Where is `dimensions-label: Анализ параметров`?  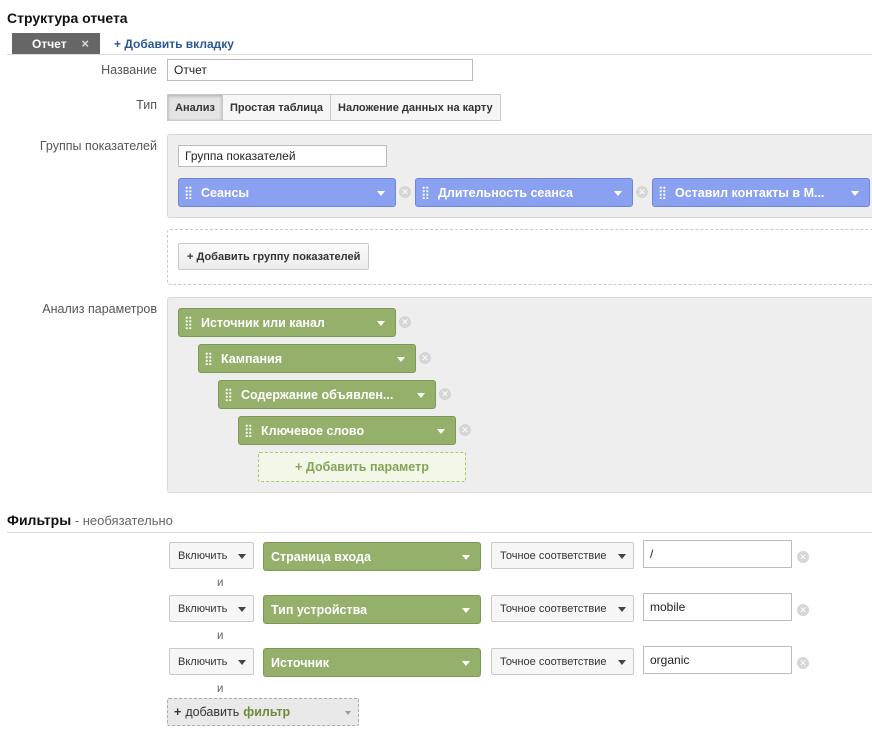
dimensions-label: Анализ параметров is located at coordinates (99, 309).